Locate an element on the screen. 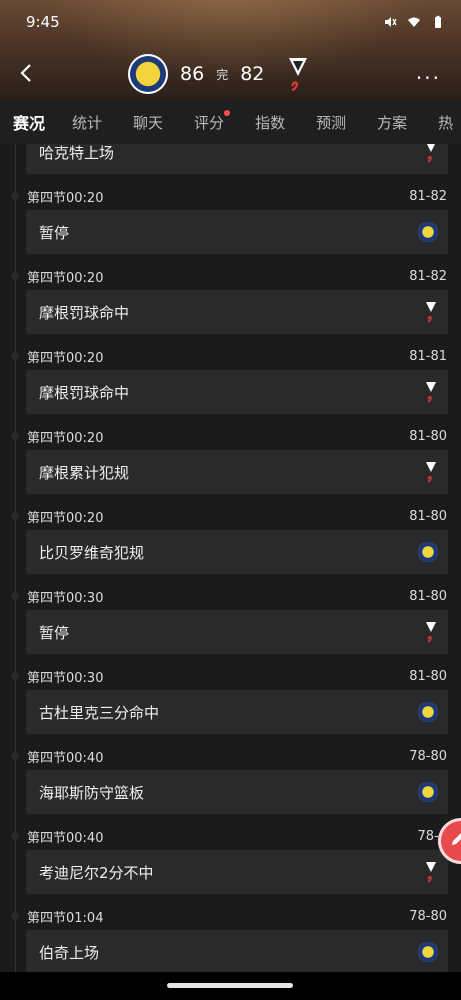 Image resolution: width=461 pixels, height=1000 pixels. home-indicator is located at coordinates (230, 985).